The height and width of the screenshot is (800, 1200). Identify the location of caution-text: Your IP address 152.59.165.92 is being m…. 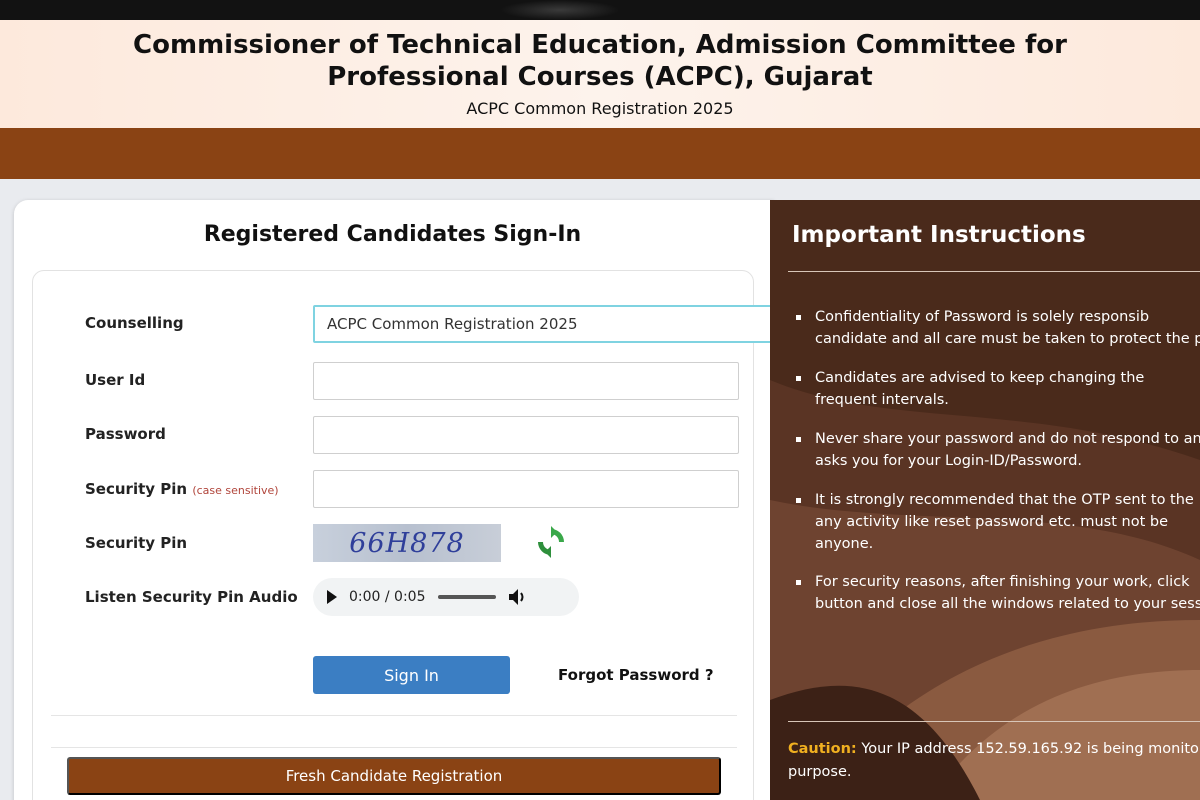
(1030, 749).